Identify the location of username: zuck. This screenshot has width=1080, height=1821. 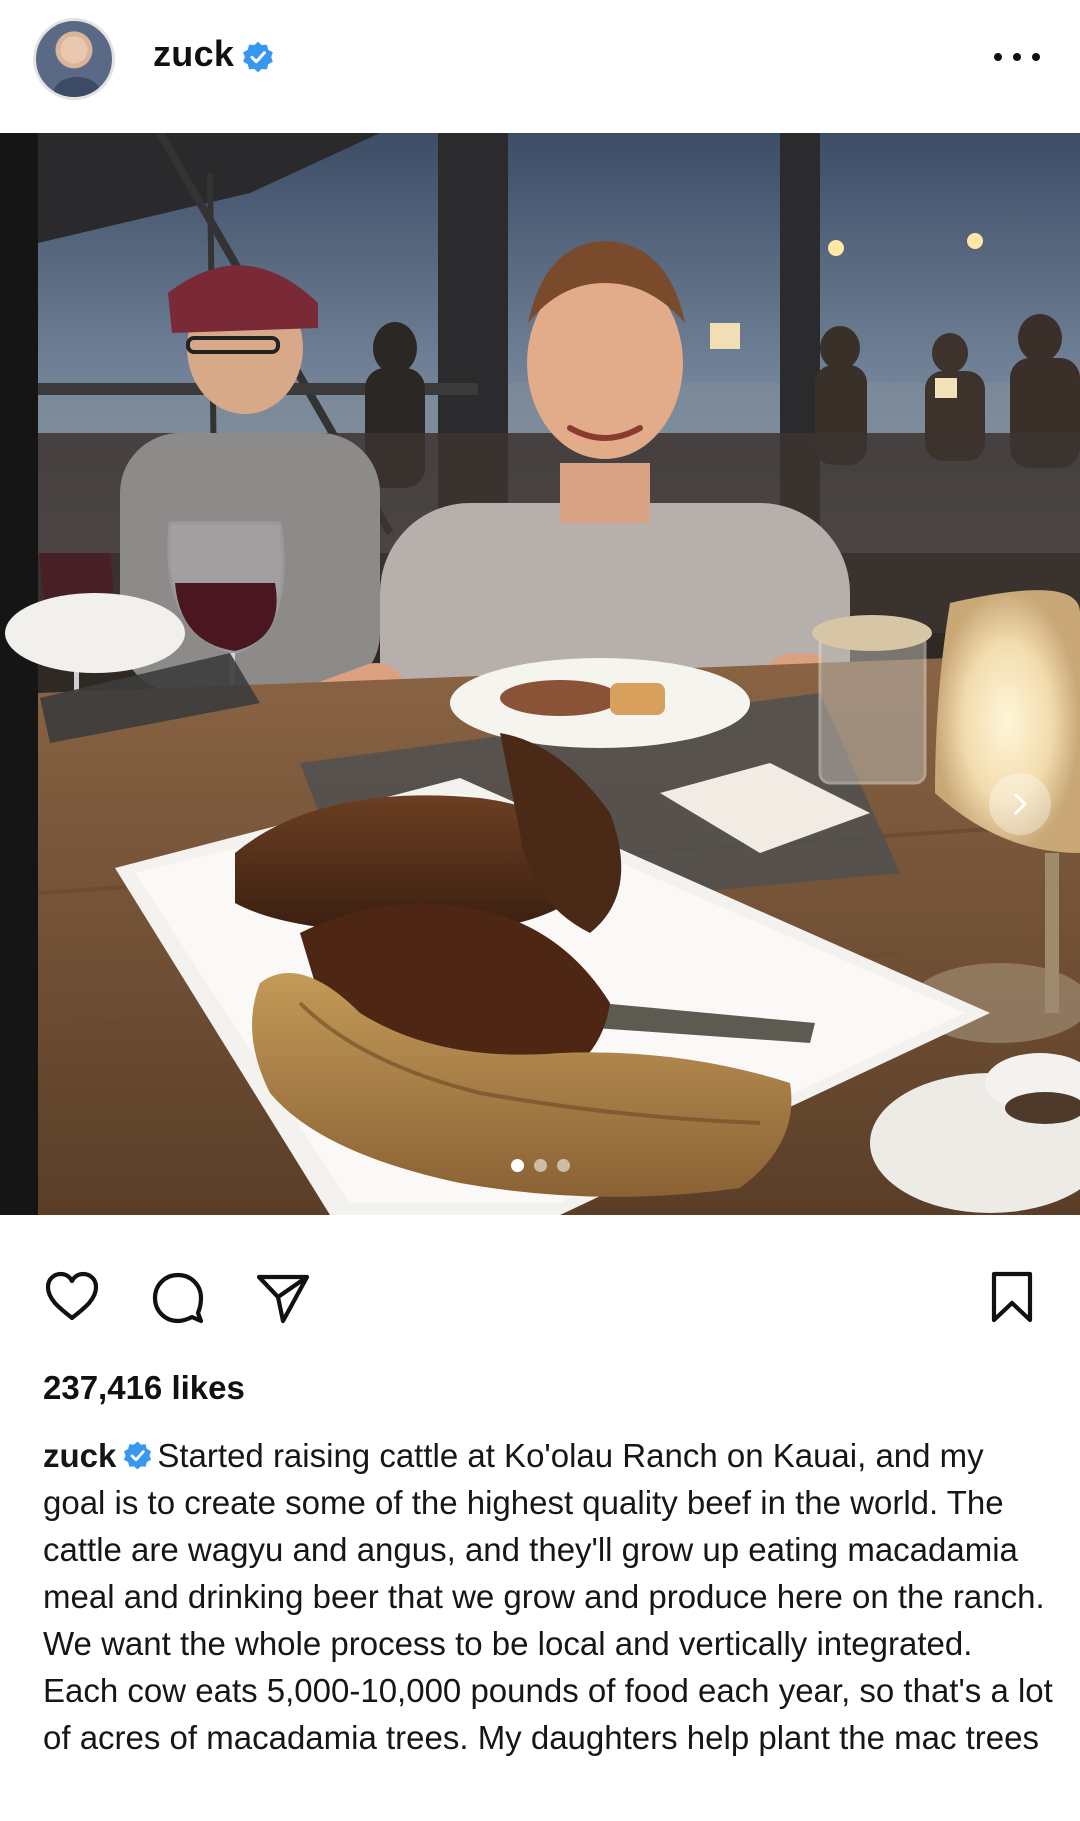
(193, 54).